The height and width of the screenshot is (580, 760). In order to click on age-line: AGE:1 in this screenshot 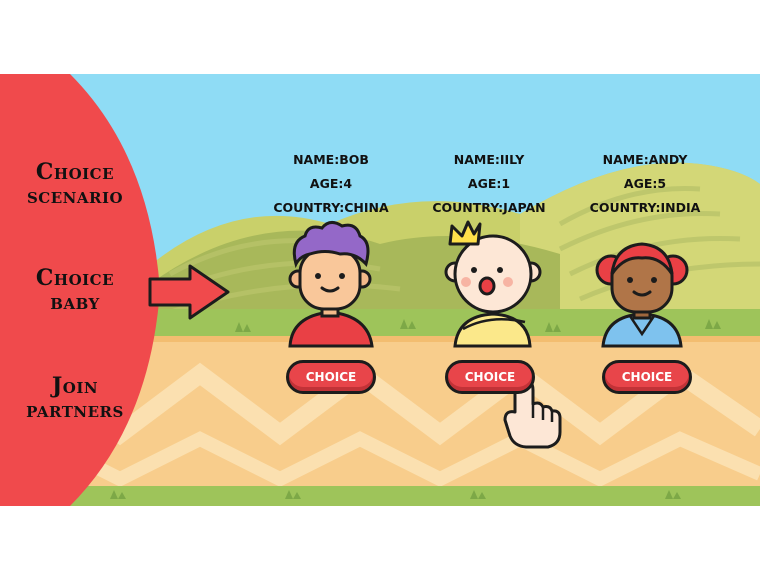, I will do `click(489, 183)`.